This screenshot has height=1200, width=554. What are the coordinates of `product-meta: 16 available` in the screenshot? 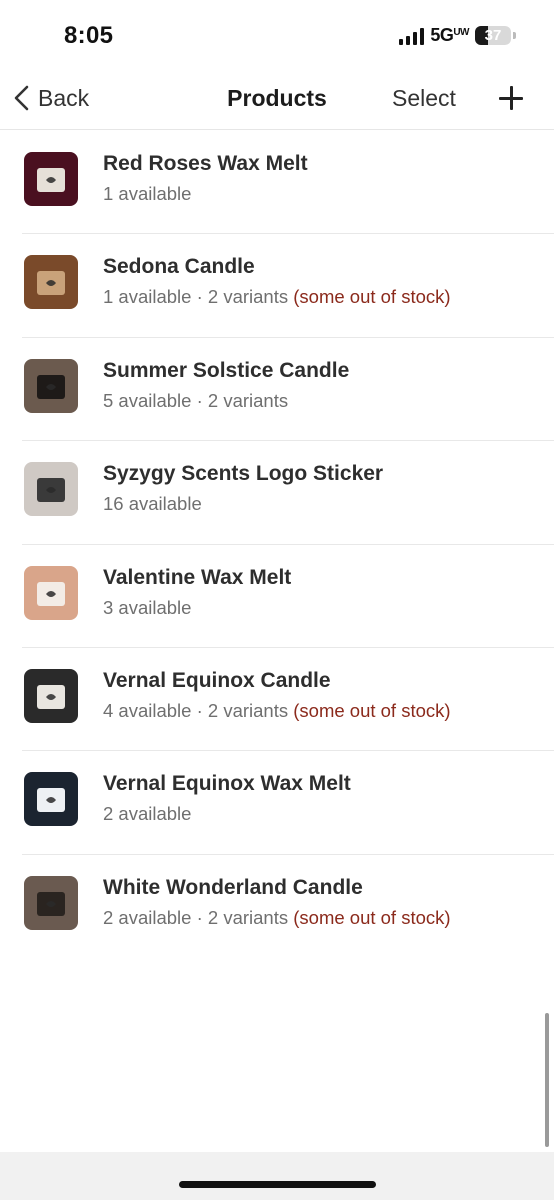 It's located at (152, 504).